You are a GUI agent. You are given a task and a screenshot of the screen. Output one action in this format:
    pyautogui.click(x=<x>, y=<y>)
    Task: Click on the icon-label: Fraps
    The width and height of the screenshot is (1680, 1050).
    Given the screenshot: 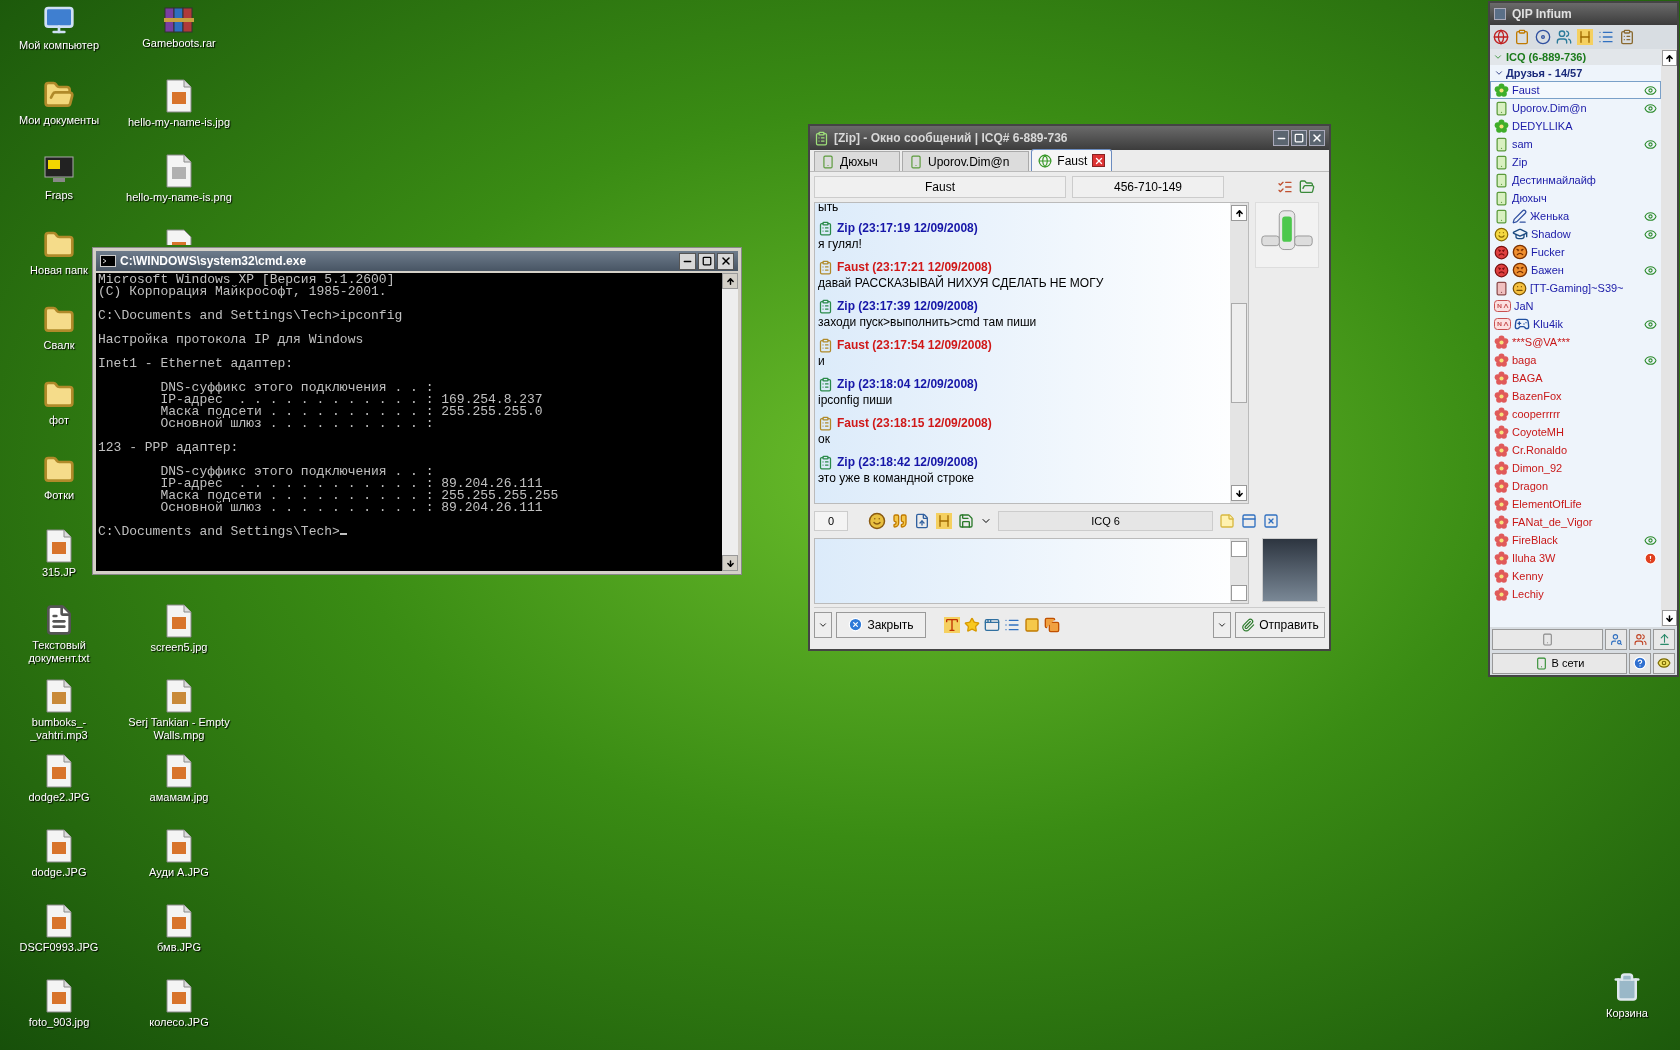 What is the action you would take?
    pyautogui.click(x=59, y=195)
    